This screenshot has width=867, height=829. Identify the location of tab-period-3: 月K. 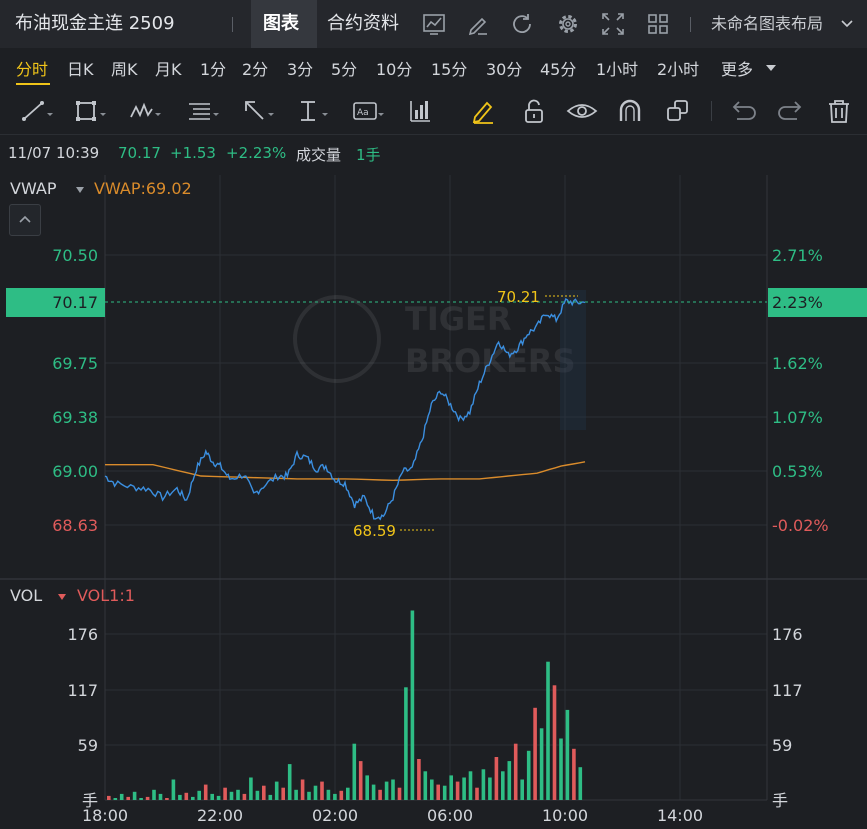
(168, 68).